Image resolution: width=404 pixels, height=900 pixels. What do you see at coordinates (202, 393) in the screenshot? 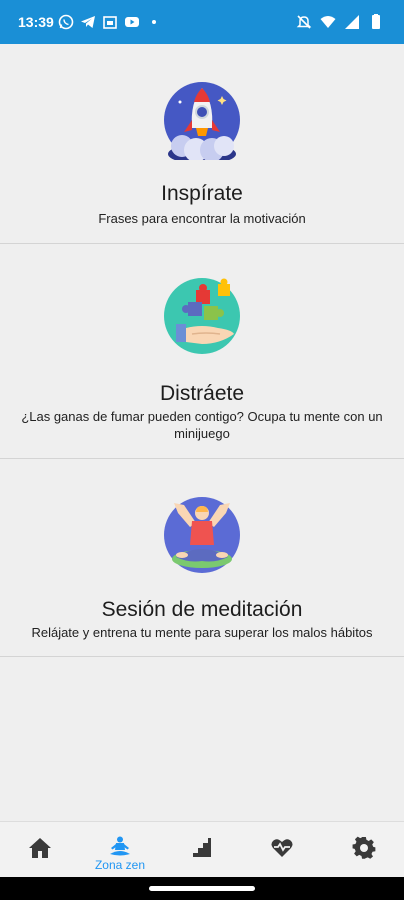
I see `card-title: Distráete` at bounding box center [202, 393].